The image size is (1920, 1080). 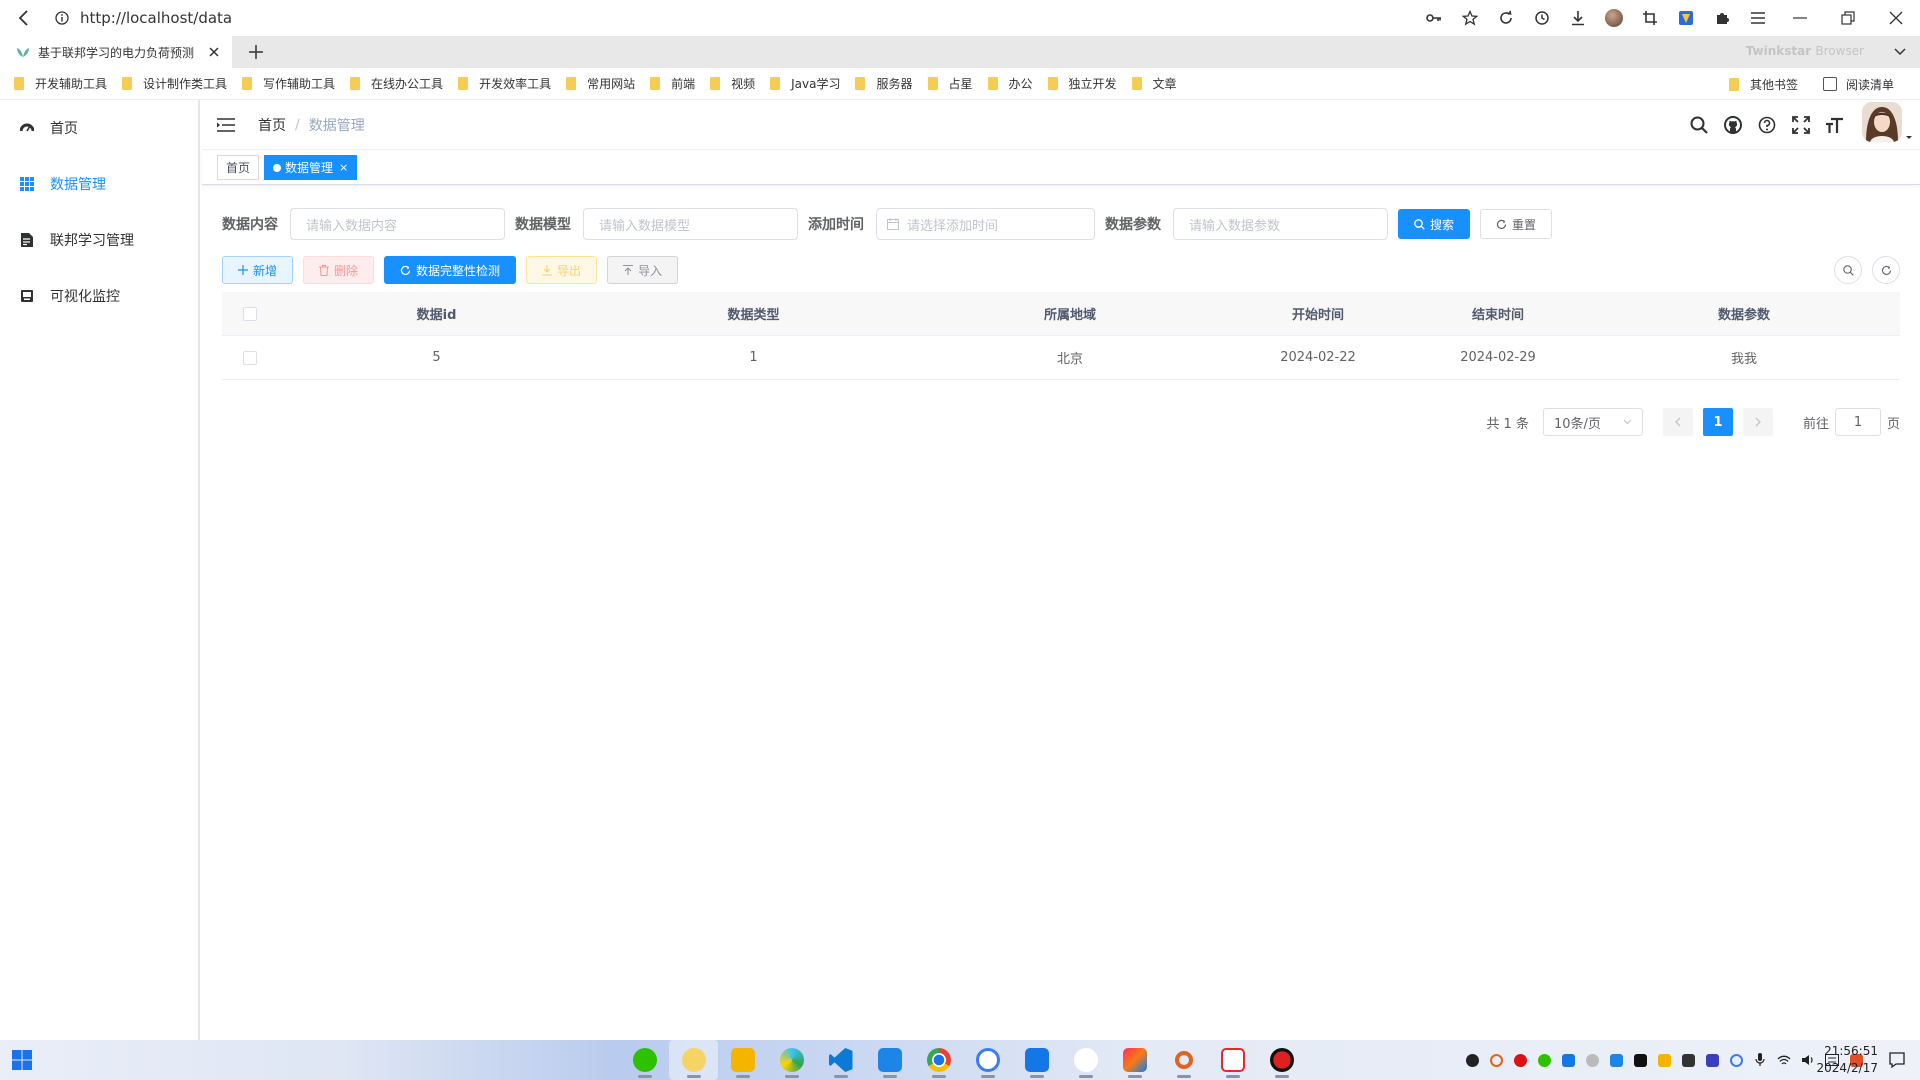 I want to click on bookmark-folder: Java学习, so click(x=805, y=84).